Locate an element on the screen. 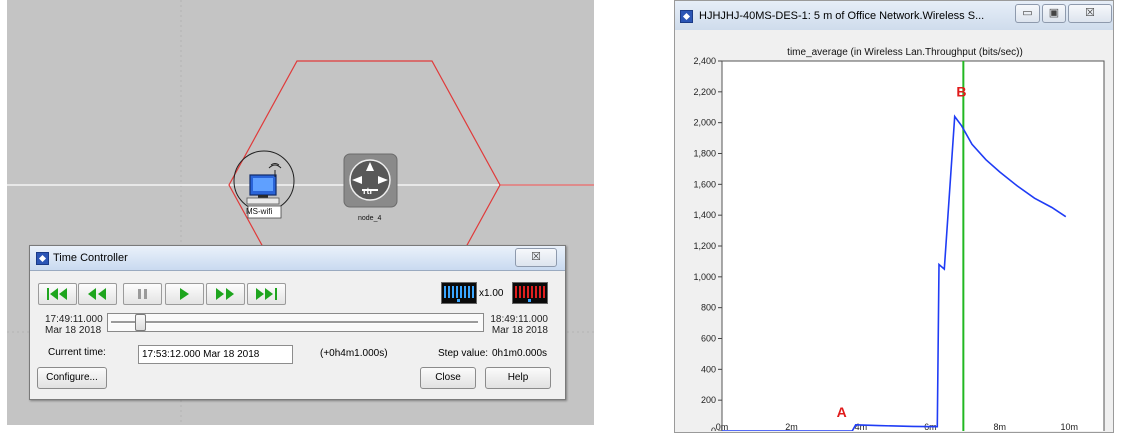 The image size is (1134, 433). step-value: 0h1m0.000s is located at coordinates (520, 353).